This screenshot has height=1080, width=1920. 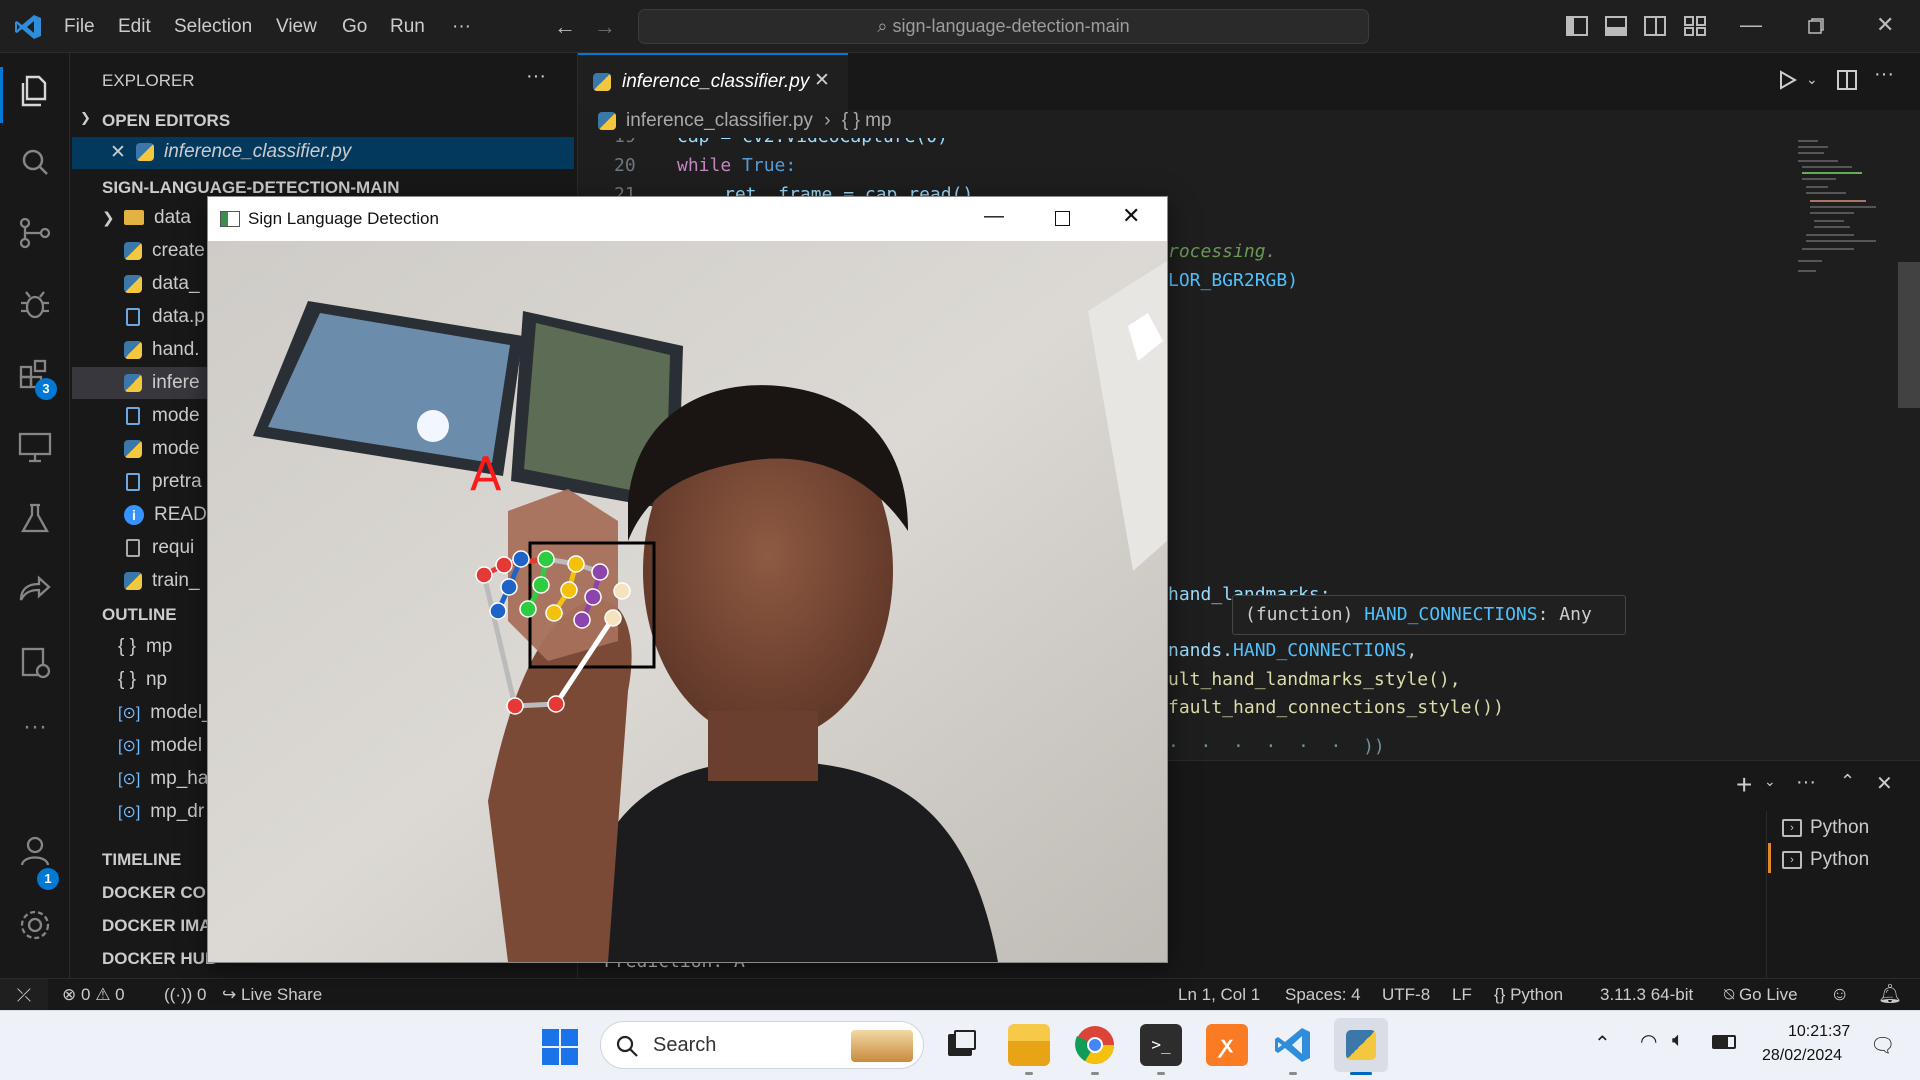 I want to click on interpreter-status: 3.11.3 64-bit, so click(x=1646, y=995).